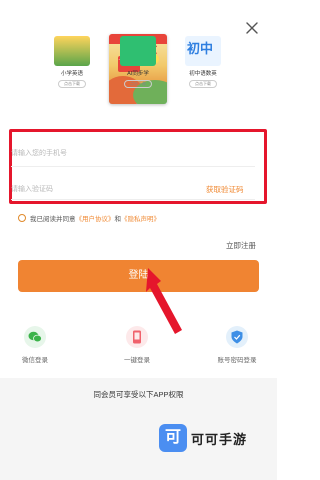 Image resolution: width=320 pixels, height=480 pixels. I want to click on app-card: 初中 初中语数英 点击下载, so click(203, 62).